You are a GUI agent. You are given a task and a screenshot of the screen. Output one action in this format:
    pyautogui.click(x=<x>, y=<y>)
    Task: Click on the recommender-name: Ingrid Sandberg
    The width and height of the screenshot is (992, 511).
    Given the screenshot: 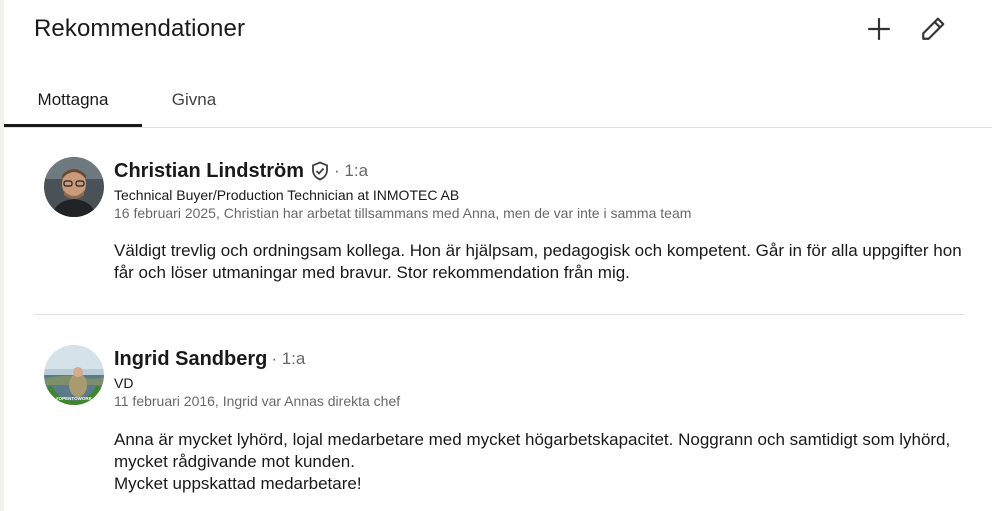 What is the action you would take?
    pyautogui.click(x=190, y=359)
    